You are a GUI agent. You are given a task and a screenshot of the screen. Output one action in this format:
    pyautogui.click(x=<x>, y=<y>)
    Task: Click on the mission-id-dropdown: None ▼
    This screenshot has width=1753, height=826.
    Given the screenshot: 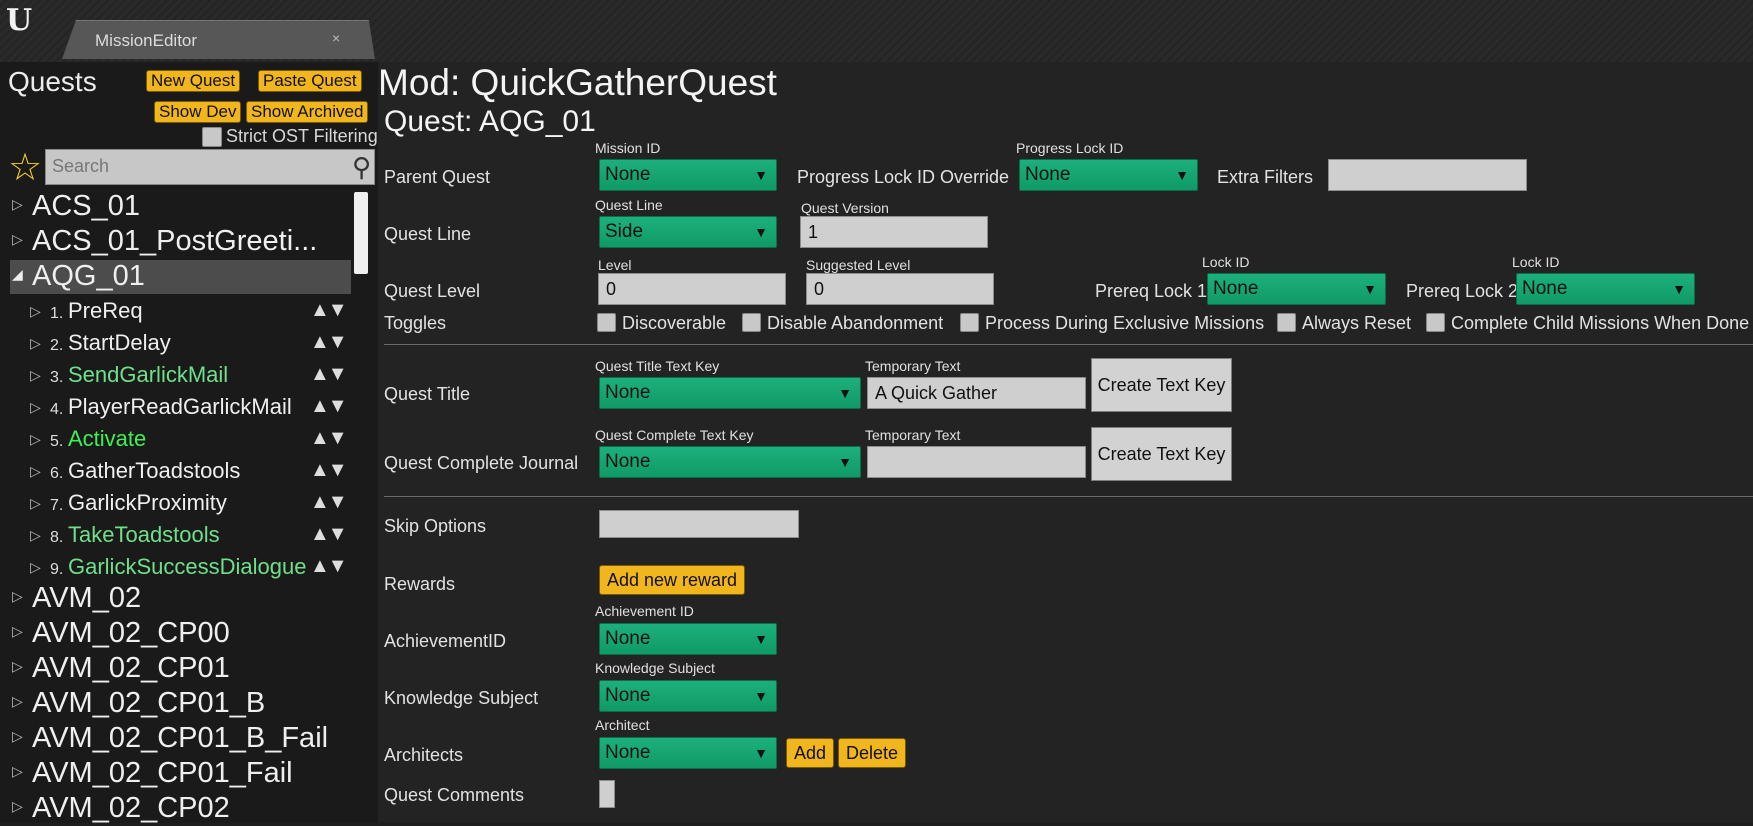 What is the action you would take?
    pyautogui.click(x=688, y=175)
    